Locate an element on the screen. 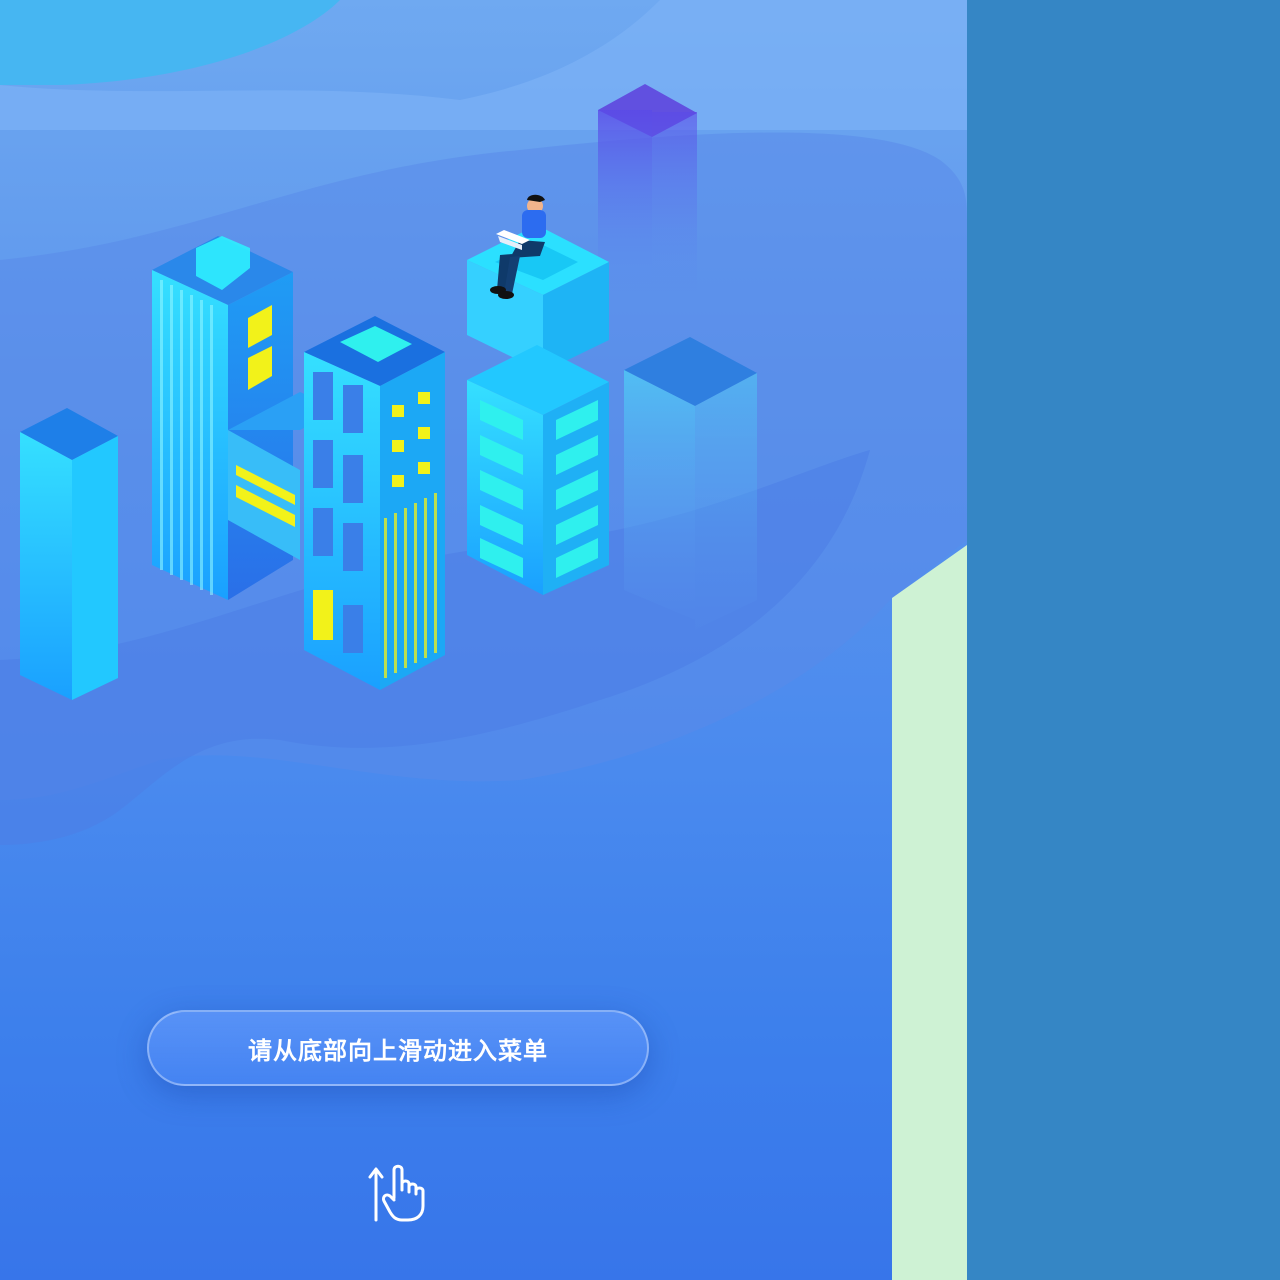  building-lower-striped is located at coordinates (538, 470).